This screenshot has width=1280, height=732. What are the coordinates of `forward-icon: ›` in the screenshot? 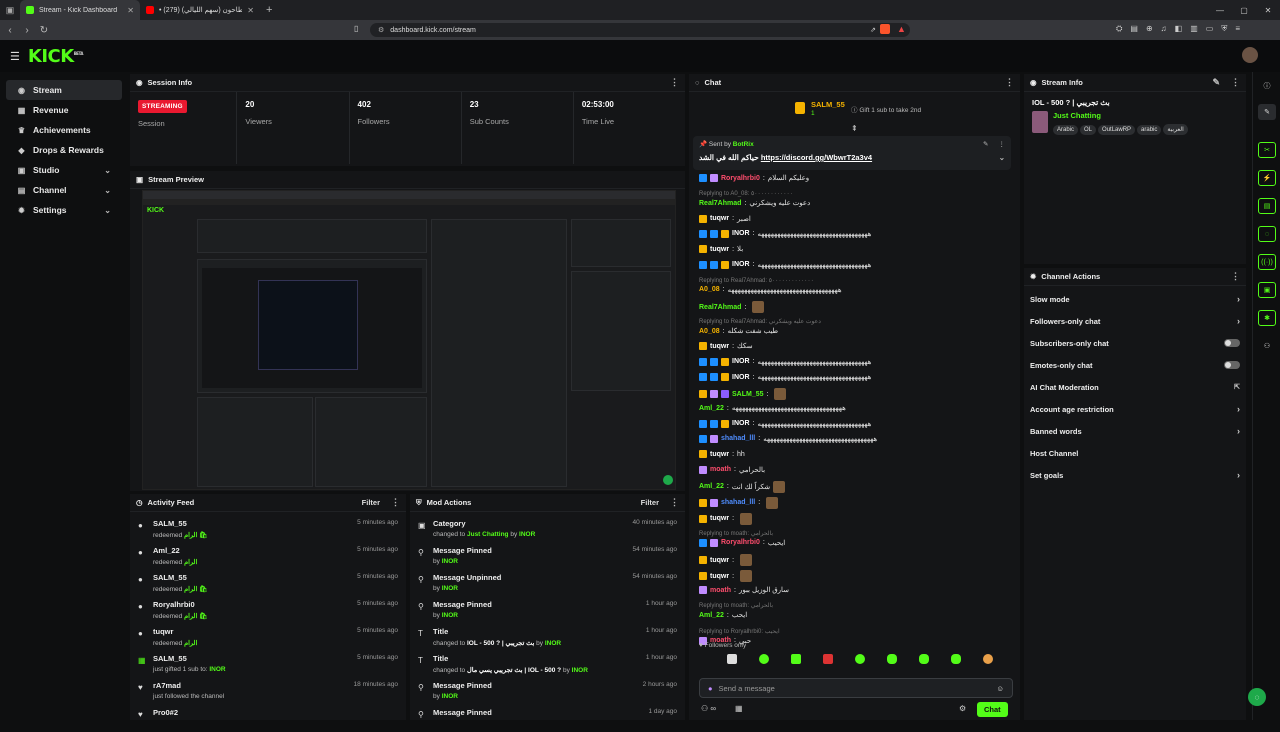 It's located at (27, 30).